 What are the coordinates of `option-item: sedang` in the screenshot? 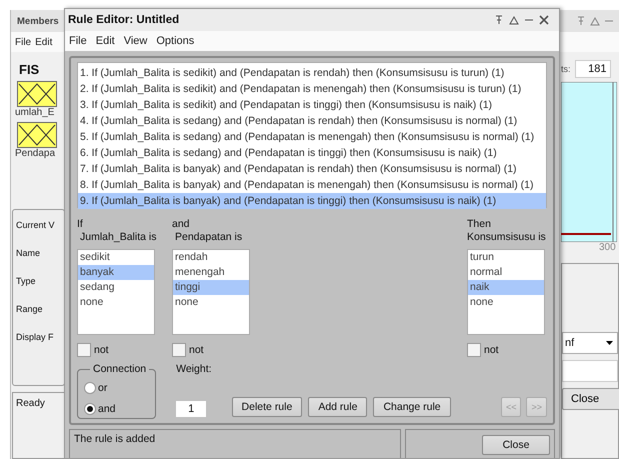 It's located at (116, 287).